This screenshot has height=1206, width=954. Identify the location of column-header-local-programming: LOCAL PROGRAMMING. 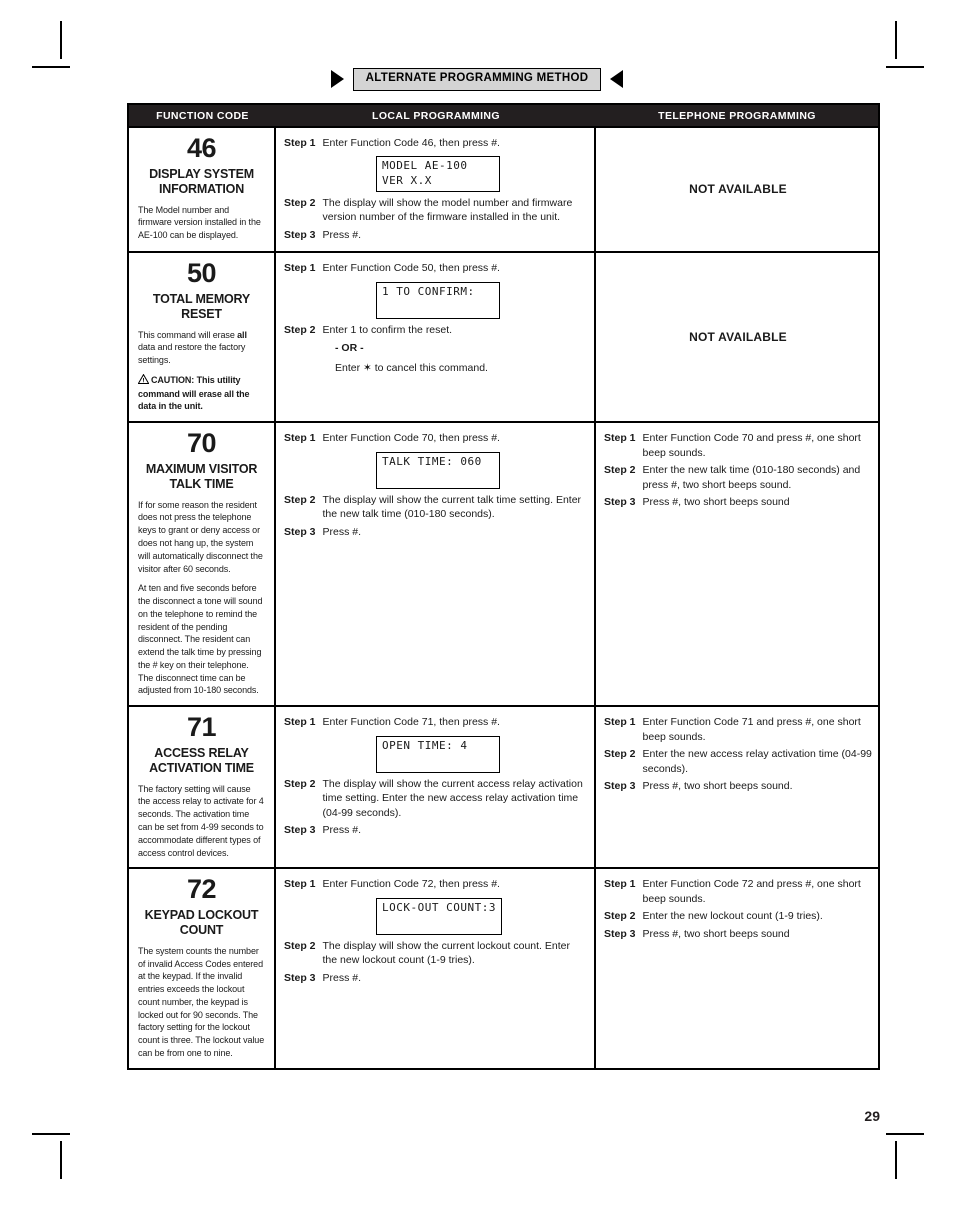
(436, 115).